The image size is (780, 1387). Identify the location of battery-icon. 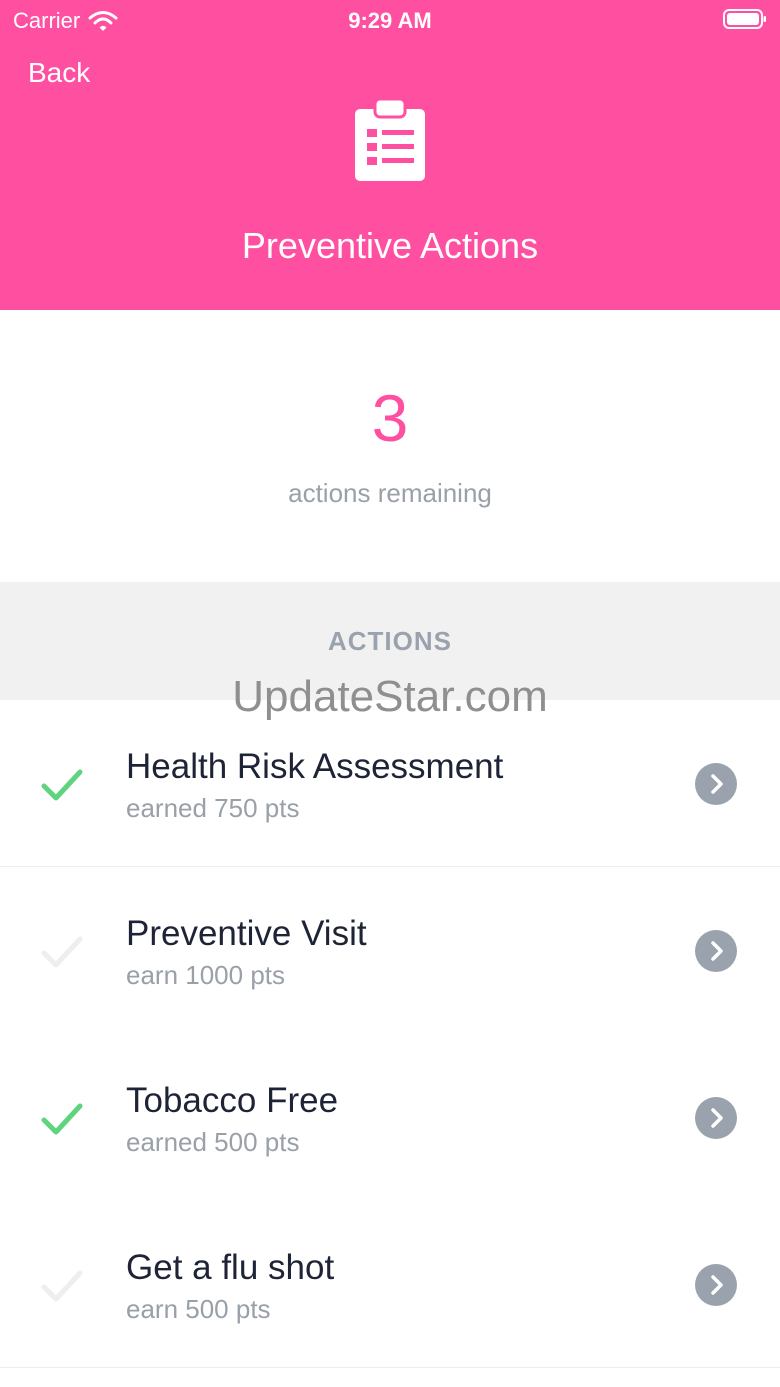
(744, 19).